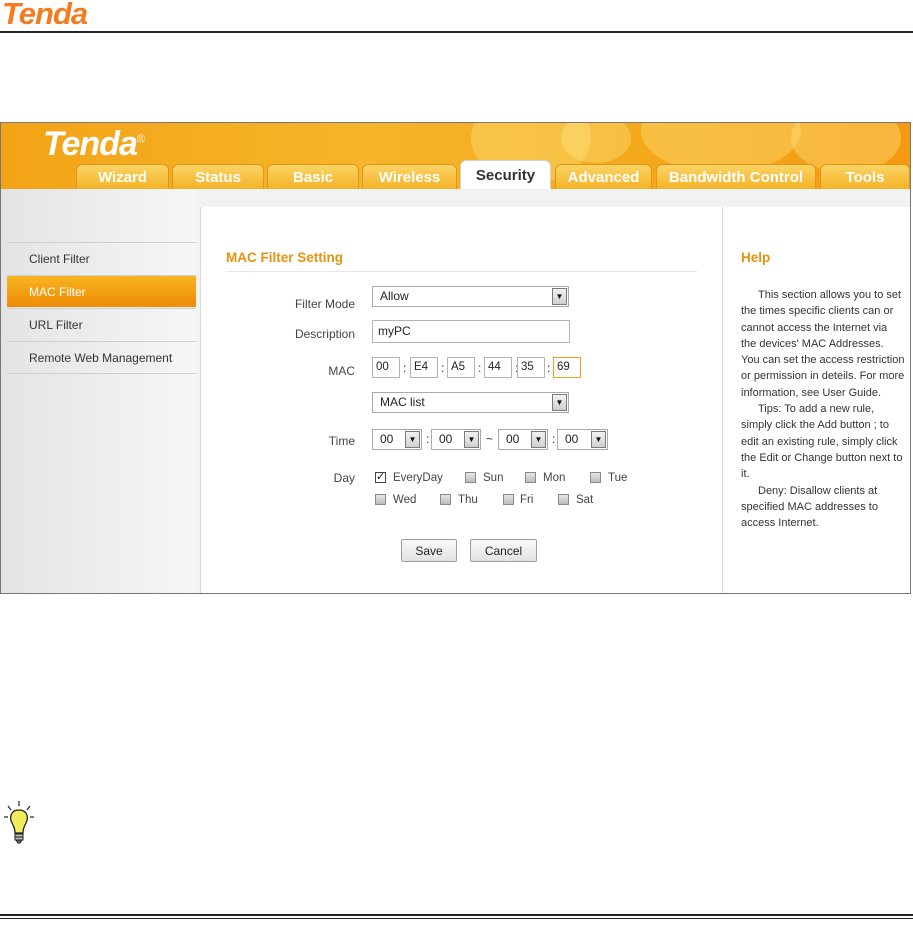 This screenshot has height=925, width=913. What do you see at coordinates (493, 478) in the screenshot?
I see `sun-label: Sun` at bounding box center [493, 478].